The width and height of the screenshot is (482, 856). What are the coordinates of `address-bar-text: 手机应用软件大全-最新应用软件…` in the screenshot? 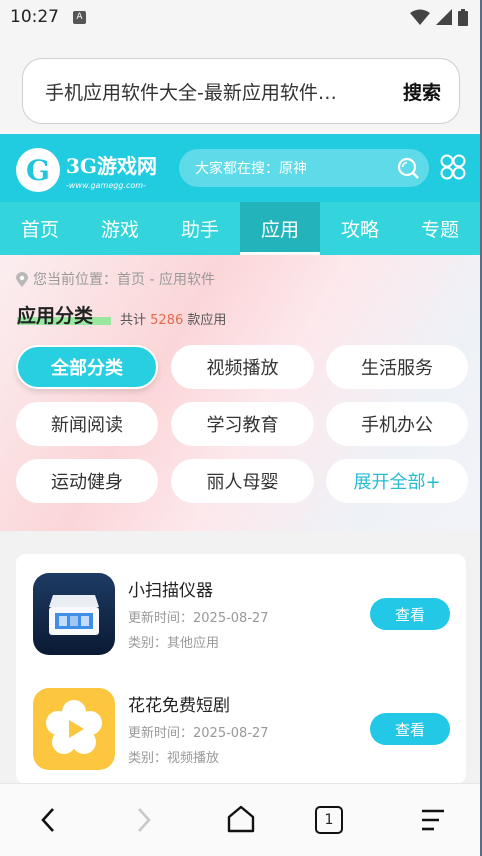 It's located at (214, 91).